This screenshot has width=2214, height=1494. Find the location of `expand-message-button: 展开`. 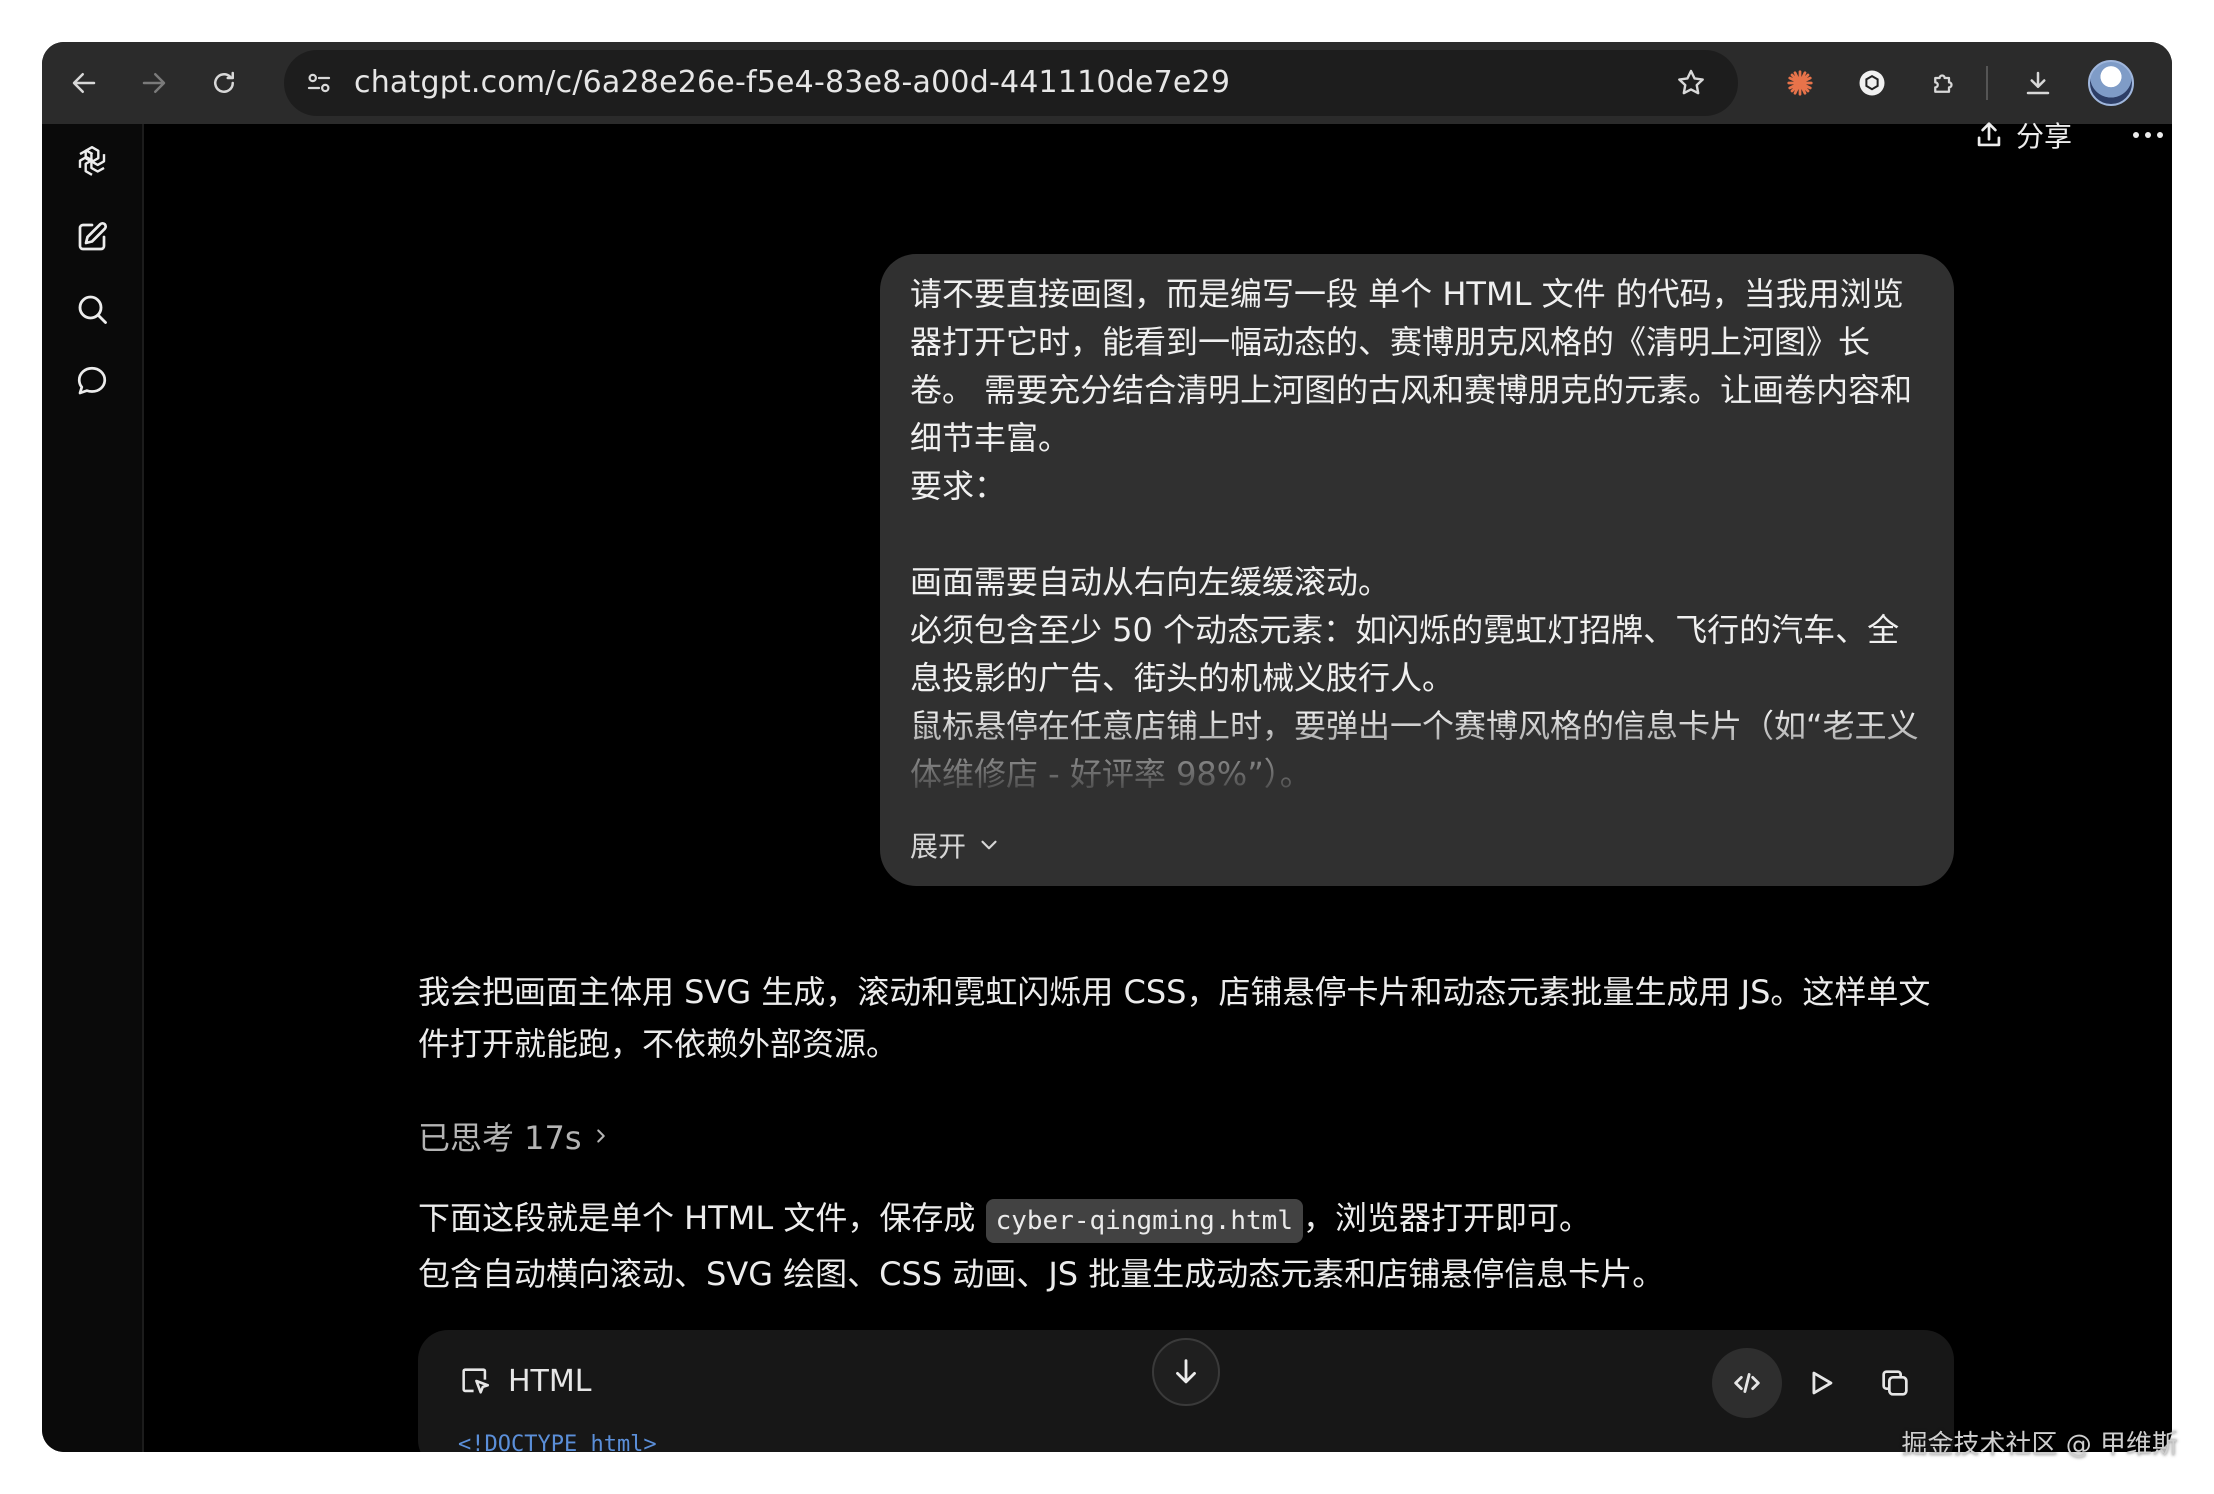

expand-message-button: 展开 is located at coordinates (956, 845).